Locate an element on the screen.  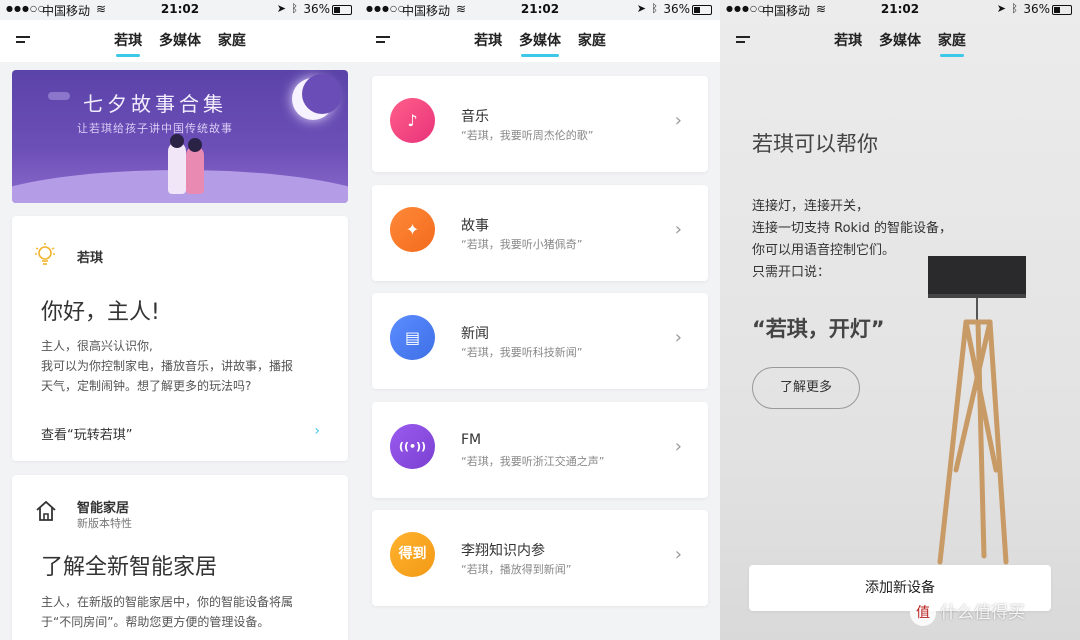
media-item-example: “若琪，我要听浙江交通之声” is located at coordinates (533, 461).